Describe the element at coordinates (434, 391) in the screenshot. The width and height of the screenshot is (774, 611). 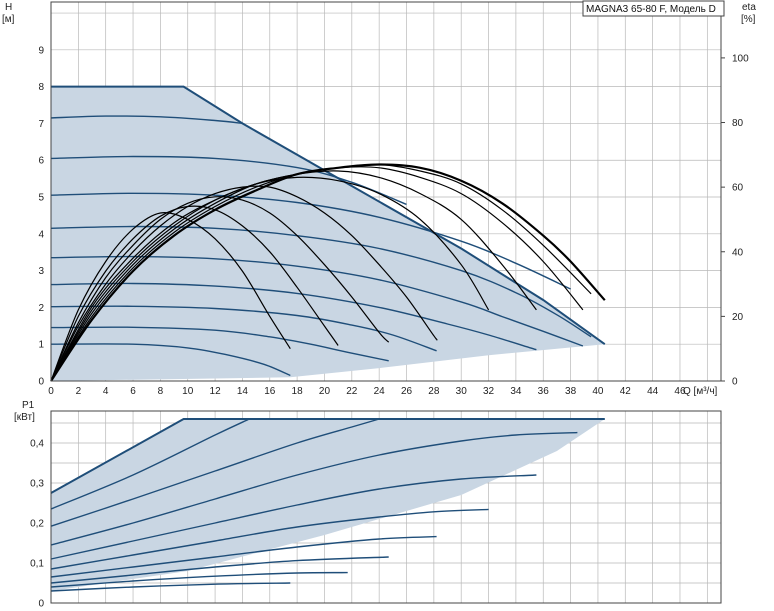
I see `x-tick-label: 28` at that location.